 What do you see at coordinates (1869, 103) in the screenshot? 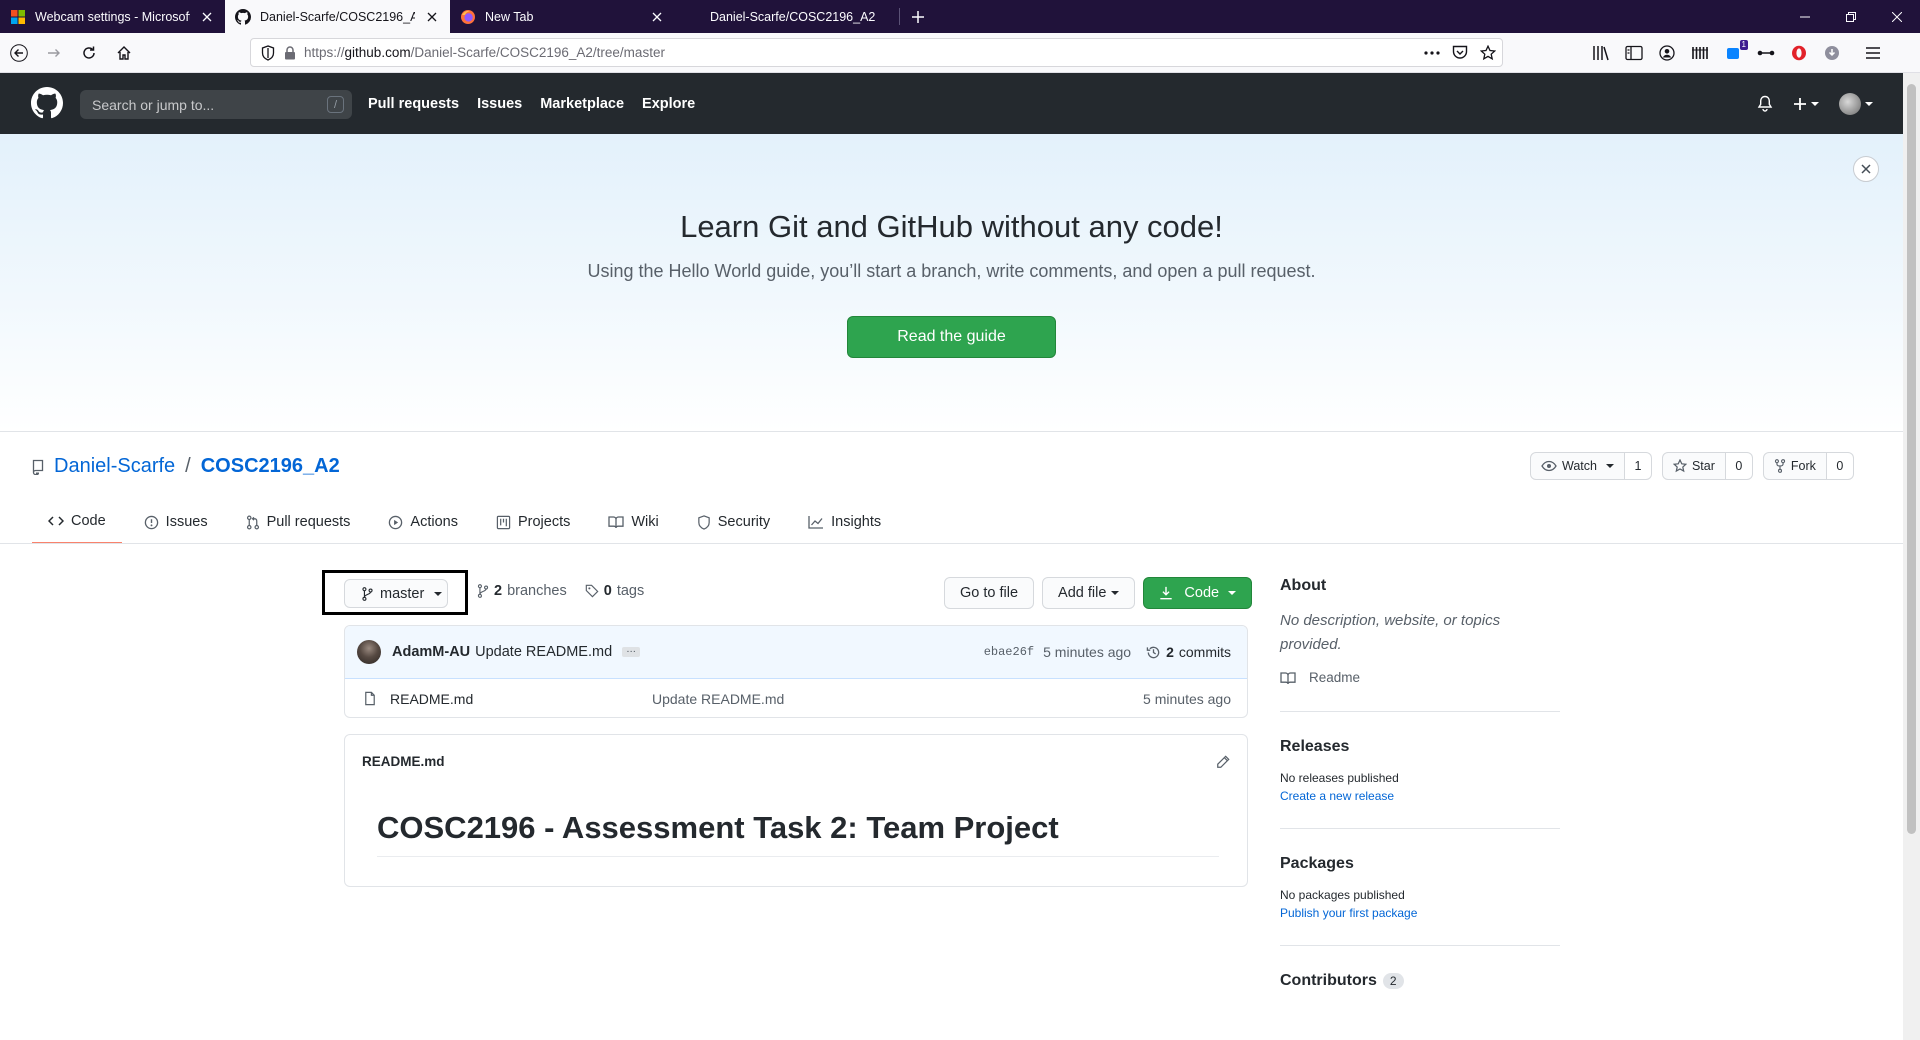
I see `chevron-down-icon` at bounding box center [1869, 103].